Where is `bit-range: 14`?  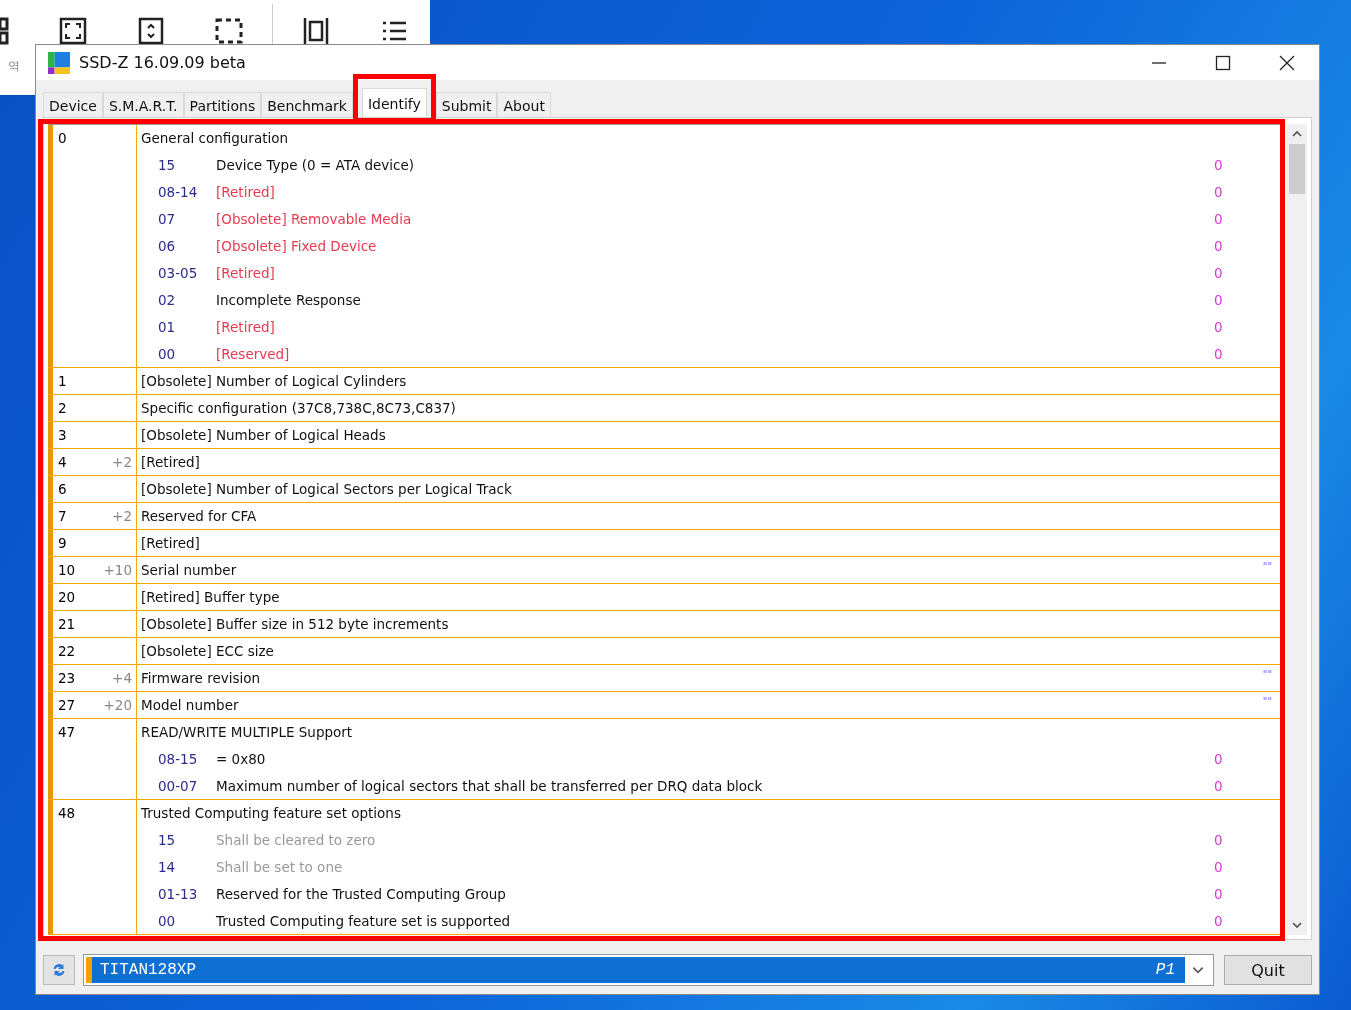 bit-range: 14 is located at coordinates (167, 867).